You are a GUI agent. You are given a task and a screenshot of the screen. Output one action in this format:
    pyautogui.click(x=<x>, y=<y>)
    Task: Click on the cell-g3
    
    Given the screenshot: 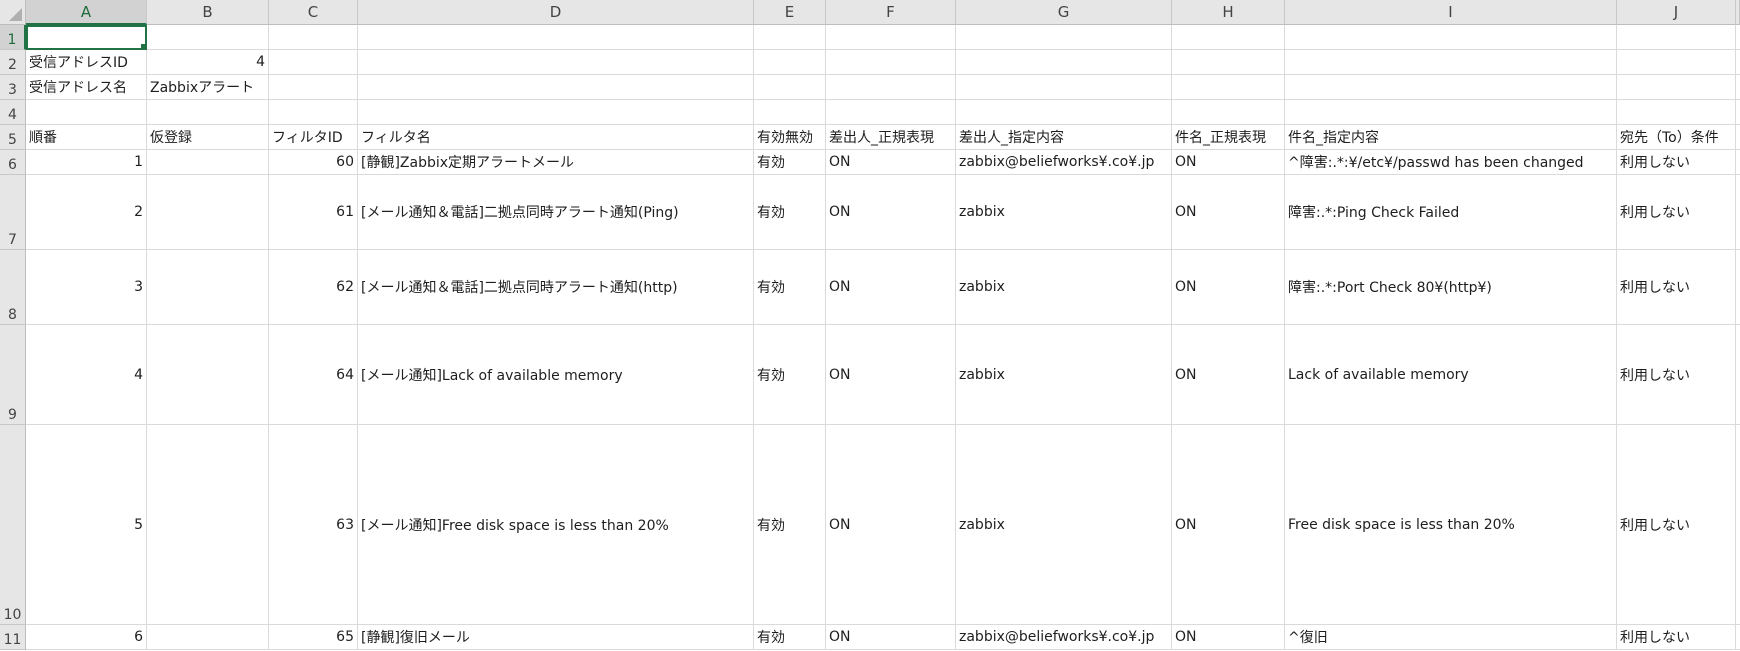 What is the action you would take?
    pyautogui.click(x=1064, y=87)
    